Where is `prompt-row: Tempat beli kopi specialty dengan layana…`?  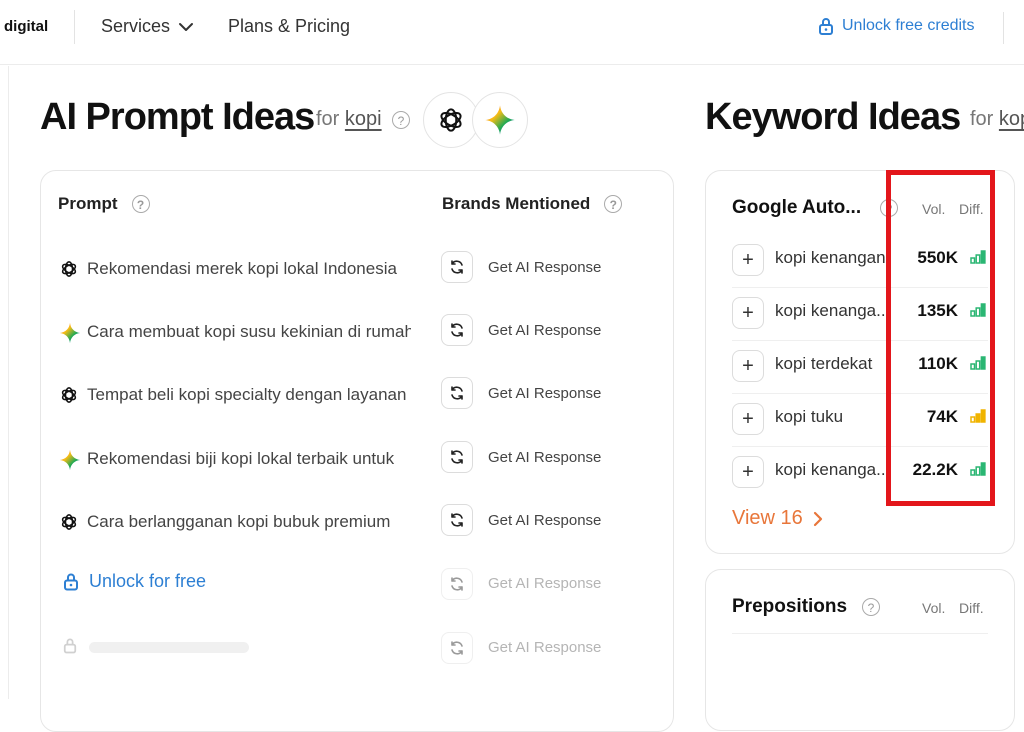
prompt-row: Tempat beli kopi specialty dengan layana… is located at coordinates (357, 396).